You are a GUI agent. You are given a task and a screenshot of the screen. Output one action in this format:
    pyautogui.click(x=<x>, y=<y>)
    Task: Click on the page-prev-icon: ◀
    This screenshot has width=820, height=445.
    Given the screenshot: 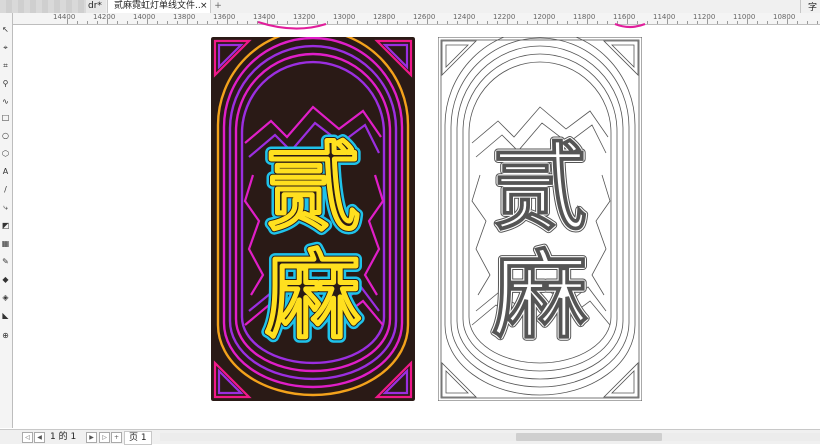 What is the action you would take?
    pyautogui.click(x=39, y=437)
    